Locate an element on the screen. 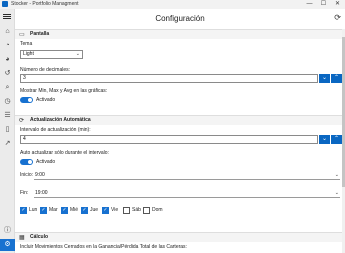 This screenshot has height=253, width=345. intervalo-increment-button: ⌃ is located at coordinates (336, 139).